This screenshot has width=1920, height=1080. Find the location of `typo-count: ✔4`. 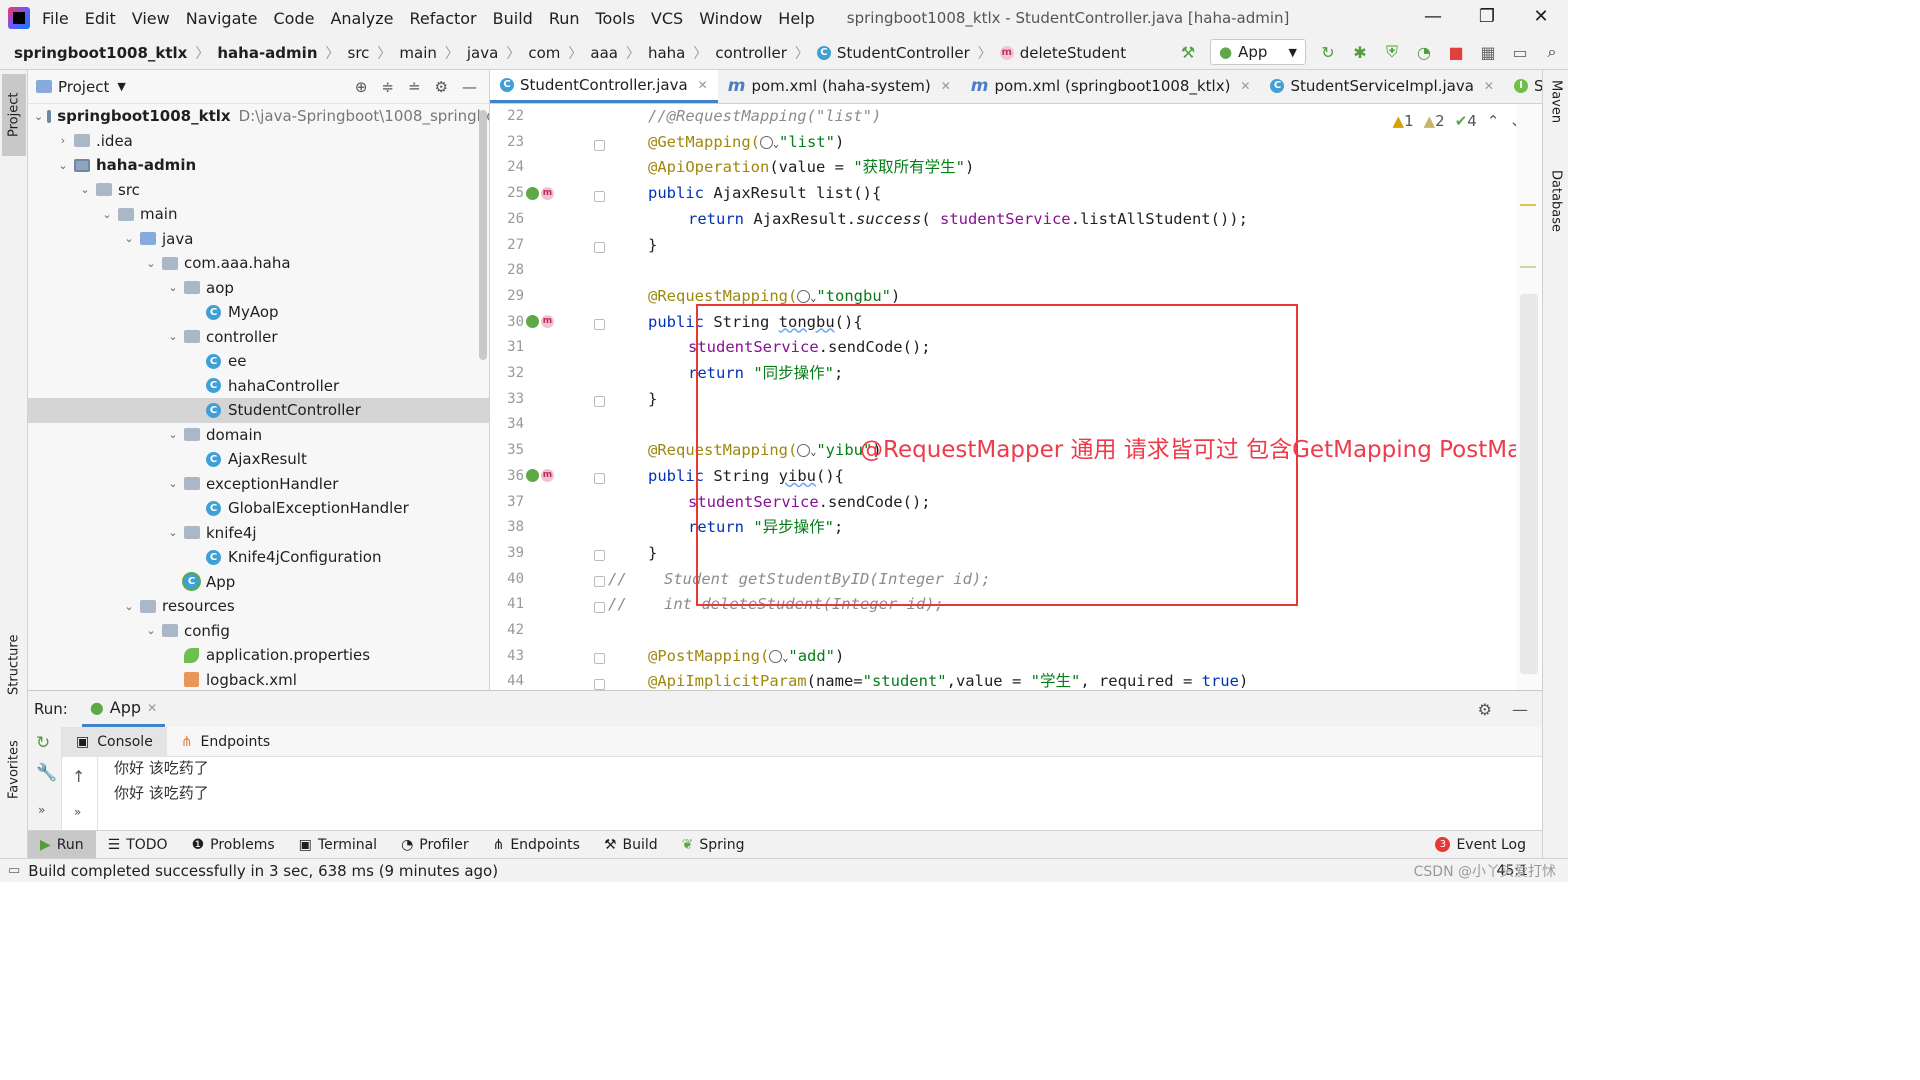

typo-count: ✔4 is located at coordinates (1466, 121).